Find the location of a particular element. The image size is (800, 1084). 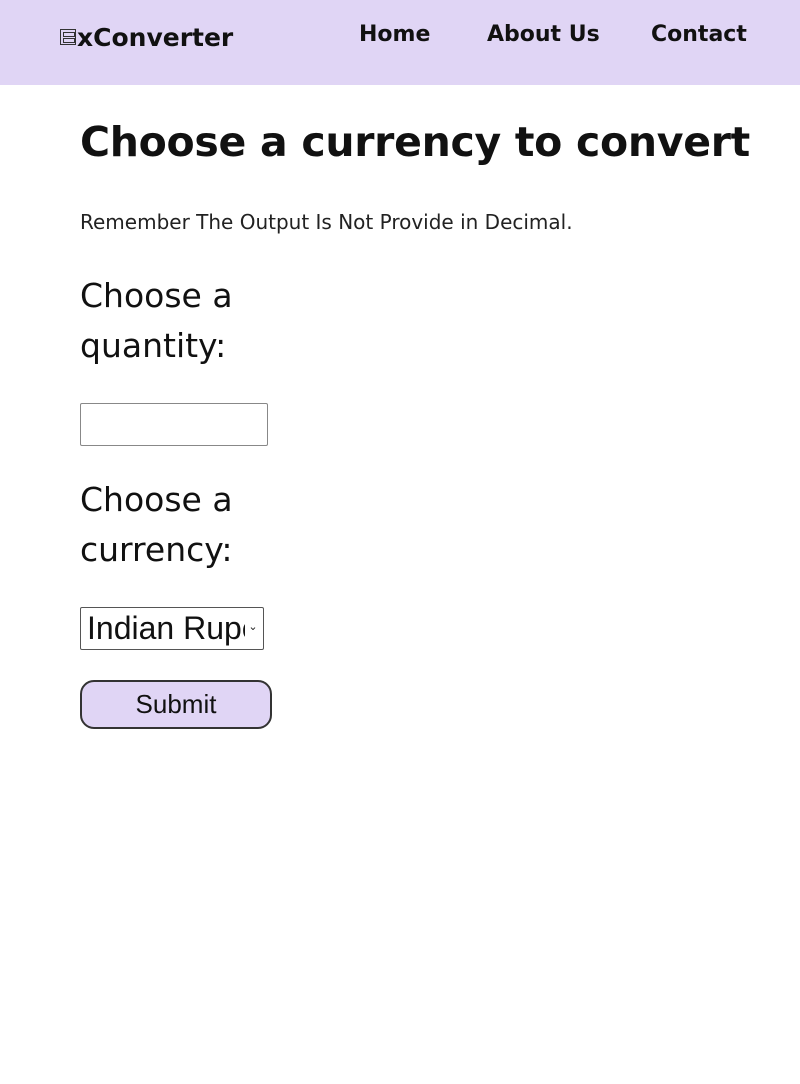

currency-label: Choose a currency: is located at coordinates (156, 524).